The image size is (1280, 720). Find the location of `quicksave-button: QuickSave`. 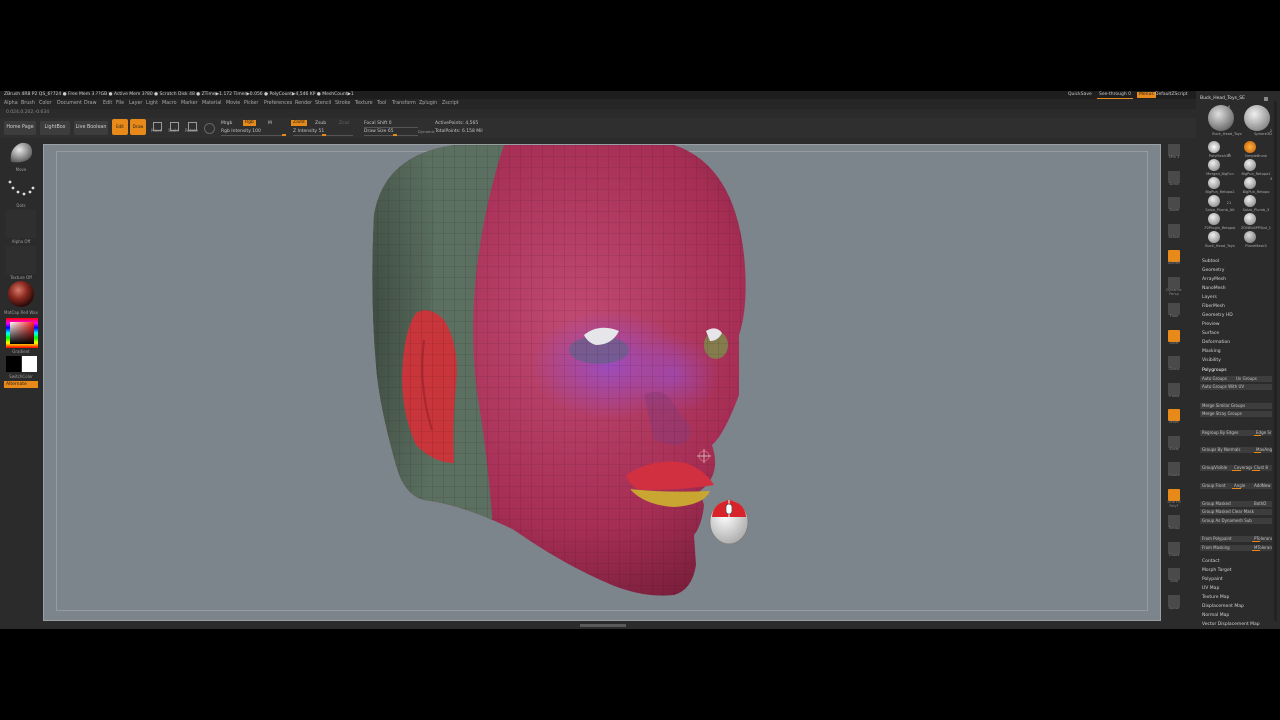

quicksave-button: QuickSave is located at coordinates (1080, 95).